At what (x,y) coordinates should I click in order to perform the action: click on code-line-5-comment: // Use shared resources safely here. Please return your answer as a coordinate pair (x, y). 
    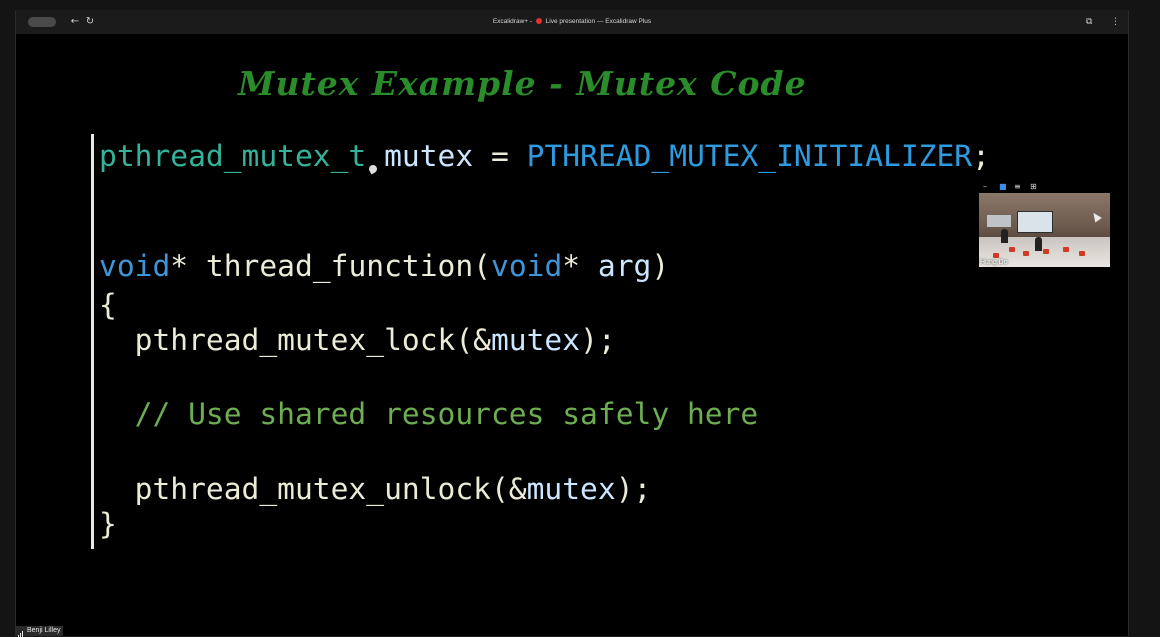
    Looking at the image, I should click on (429, 414).